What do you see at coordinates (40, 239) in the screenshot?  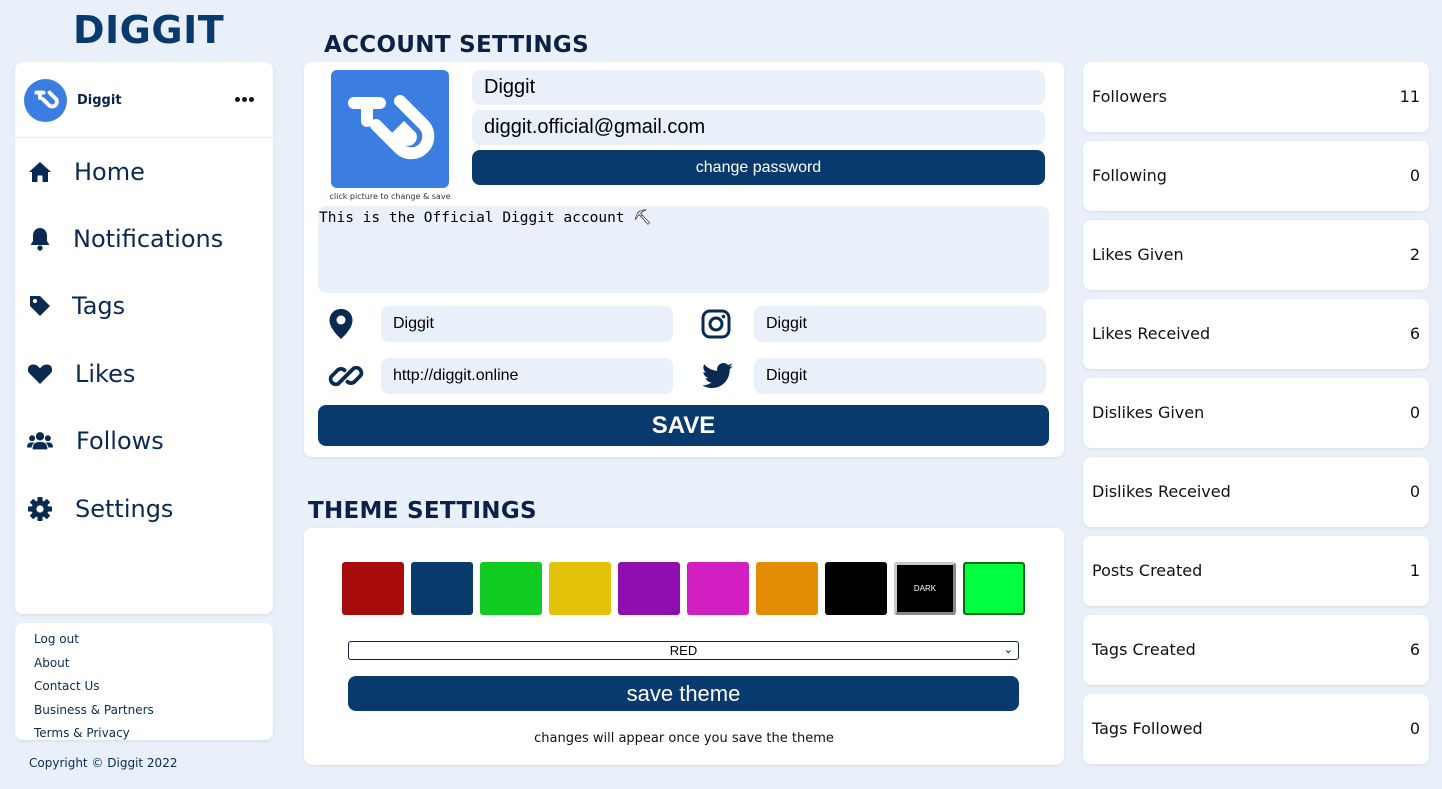 I see `bell-icon` at bounding box center [40, 239].